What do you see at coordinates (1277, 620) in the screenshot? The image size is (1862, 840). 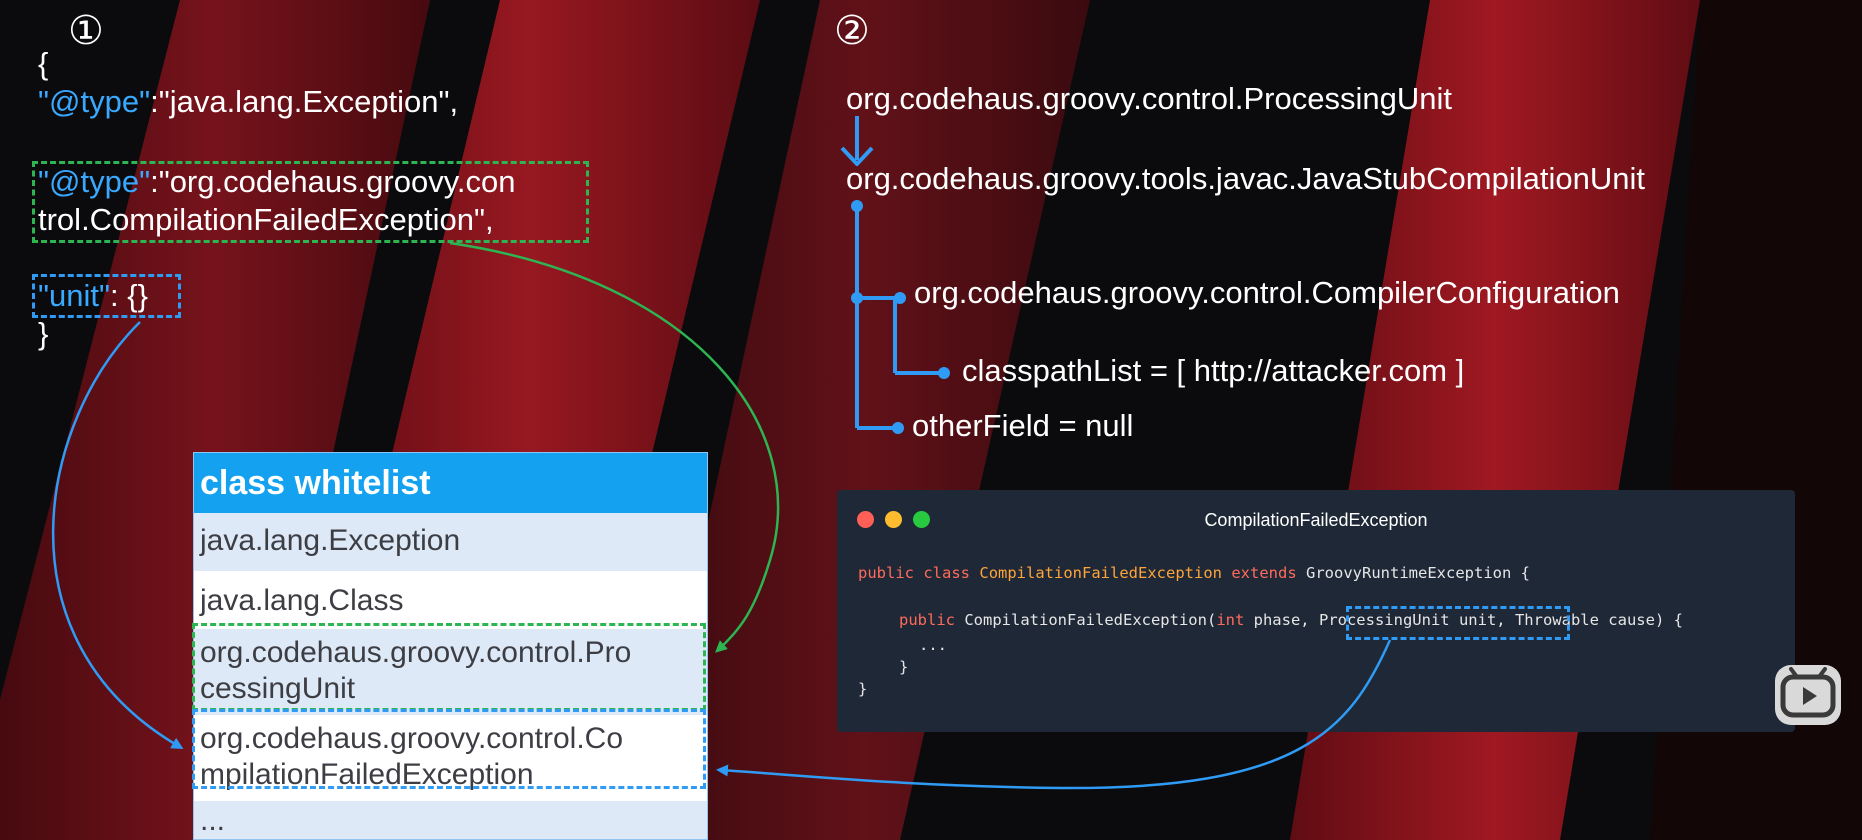 I see `code-param-phase: phase,` at bounding box center [1277, 620].